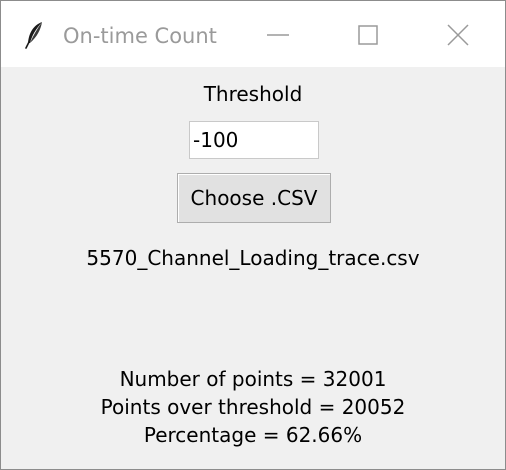  I want to click on maximize-button, so click(368, 35).